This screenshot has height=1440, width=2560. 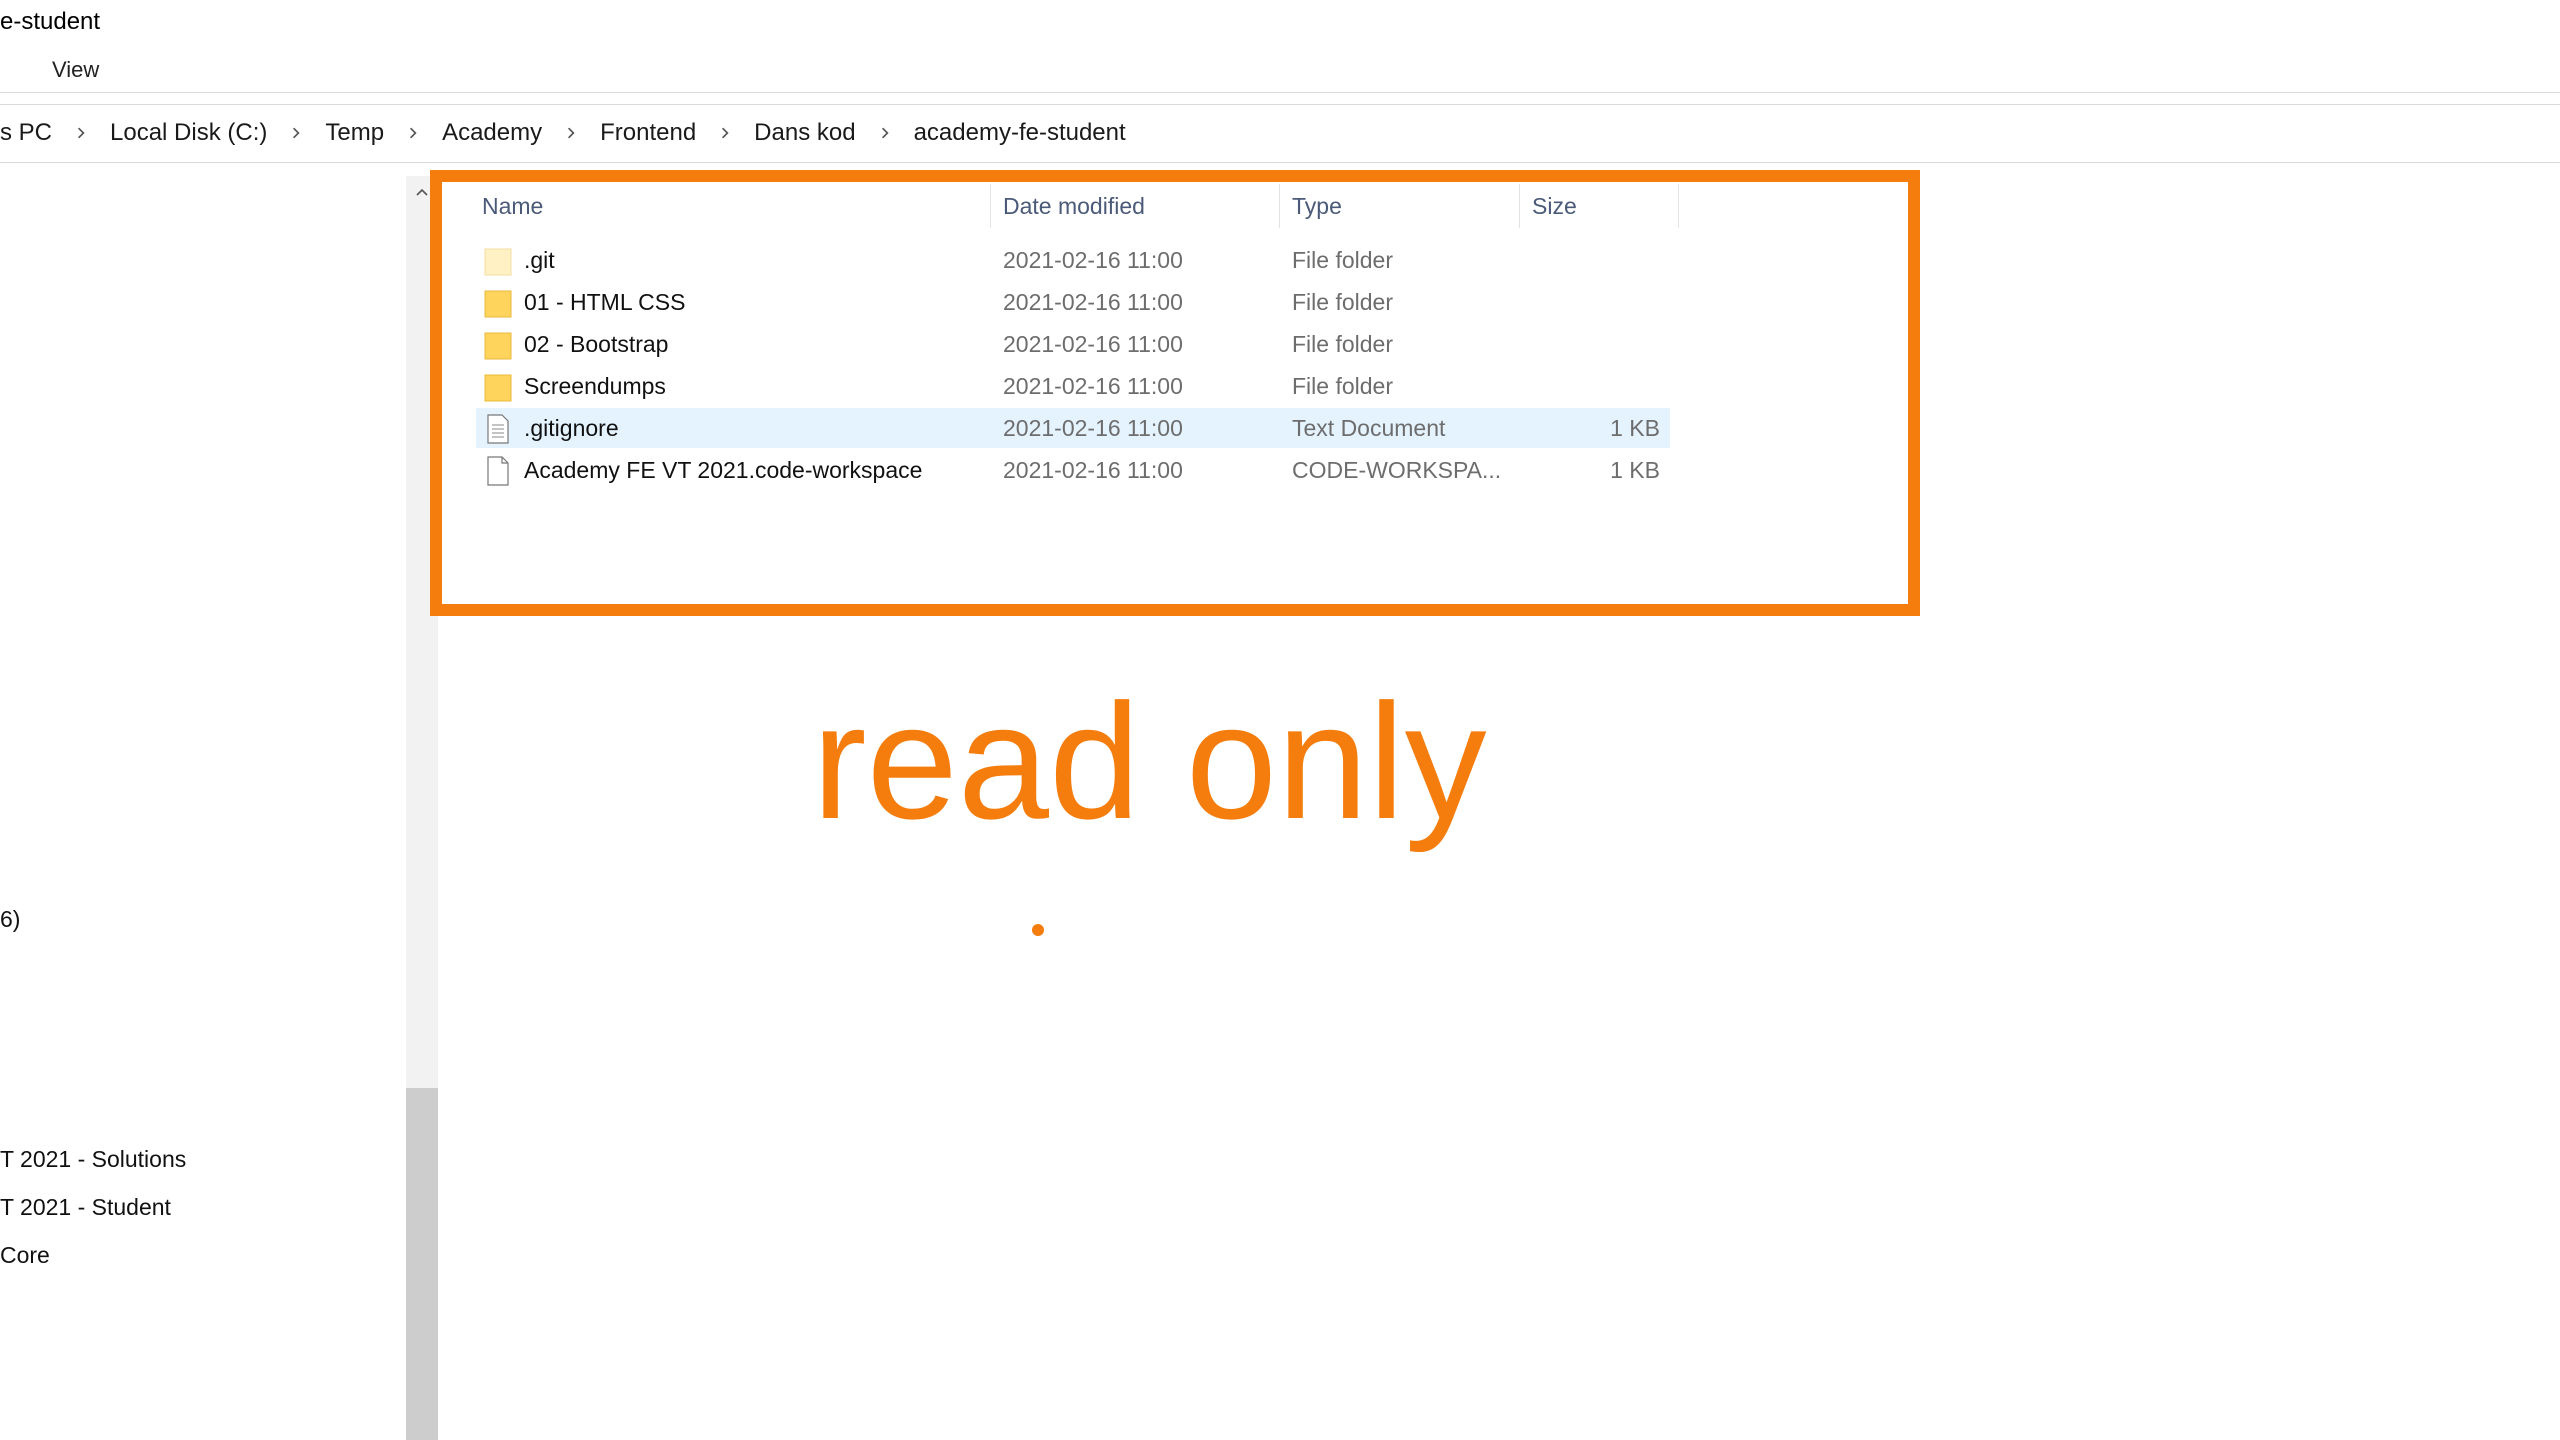 What do you see at coordinates (85, 1207) in the screenshot?
I see `nav-pane-item-student: T 2021 - Student` at bounding box center [85, 1207].